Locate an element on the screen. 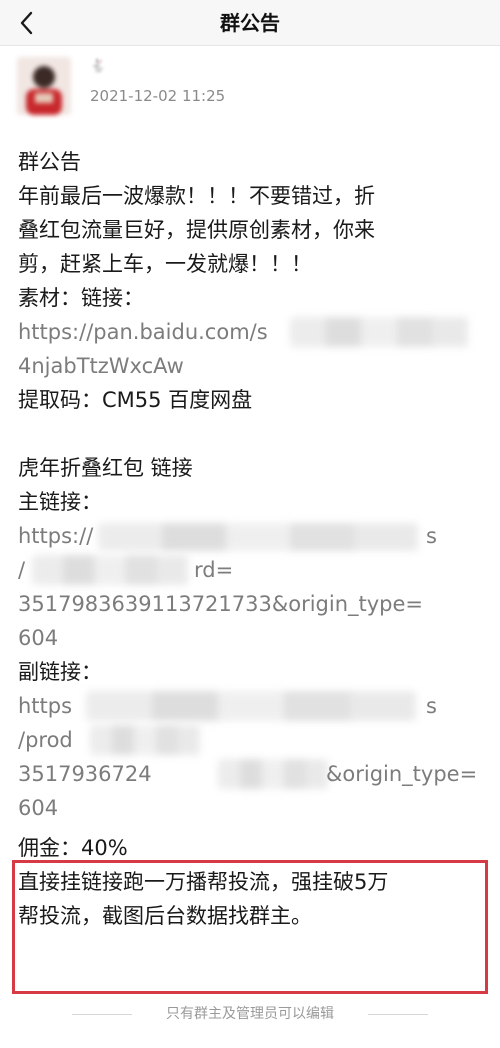  announcement-heading: 群公告 is located at coordinates (49, 162).